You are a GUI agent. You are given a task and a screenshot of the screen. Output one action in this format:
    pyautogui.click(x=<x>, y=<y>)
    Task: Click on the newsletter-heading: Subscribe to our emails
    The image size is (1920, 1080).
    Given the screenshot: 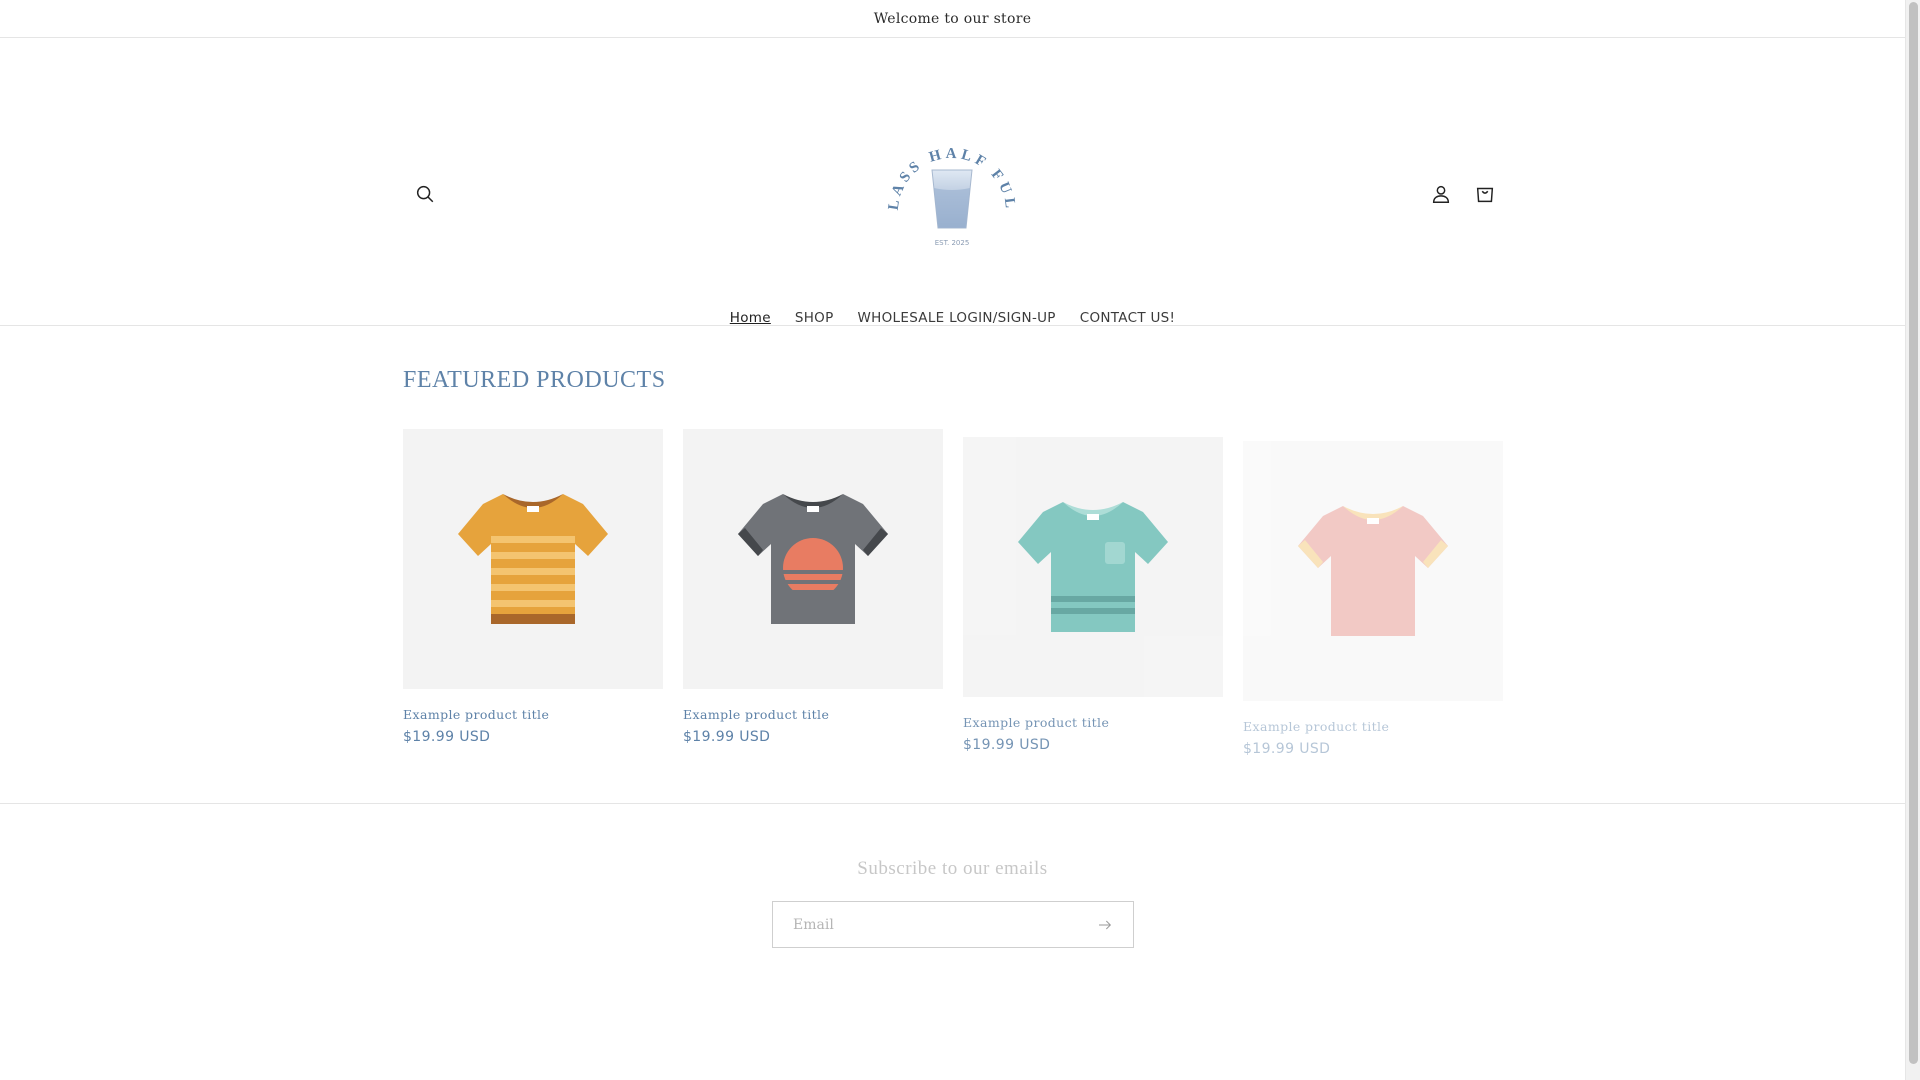 What is the action you would take?
    pyautogui.click(x=952, y=868)
    